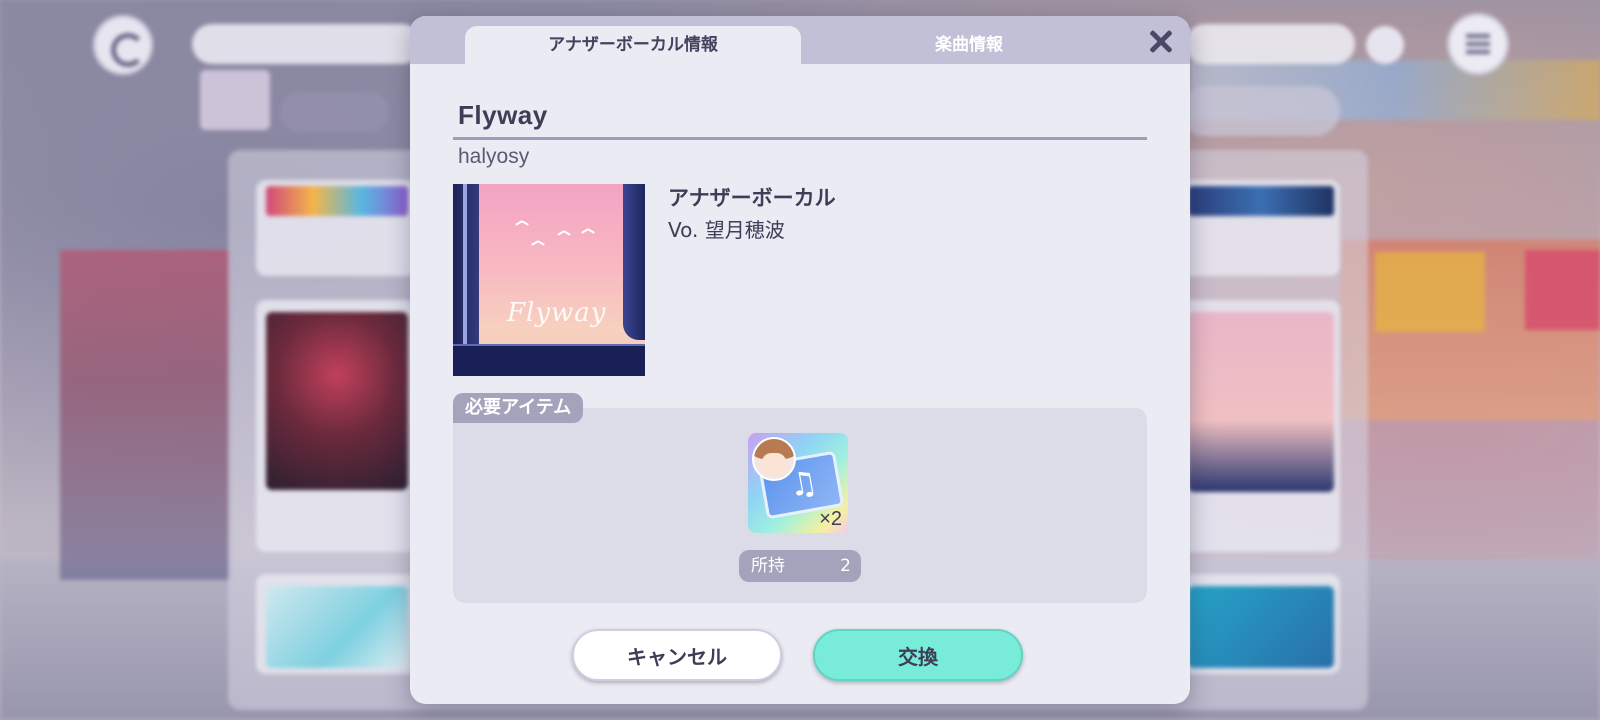 This screenshot has height=720, width=1600. Describe the element at coordinates (1562, 290) in the screenshot. I see `background-shop-poster` at that location.